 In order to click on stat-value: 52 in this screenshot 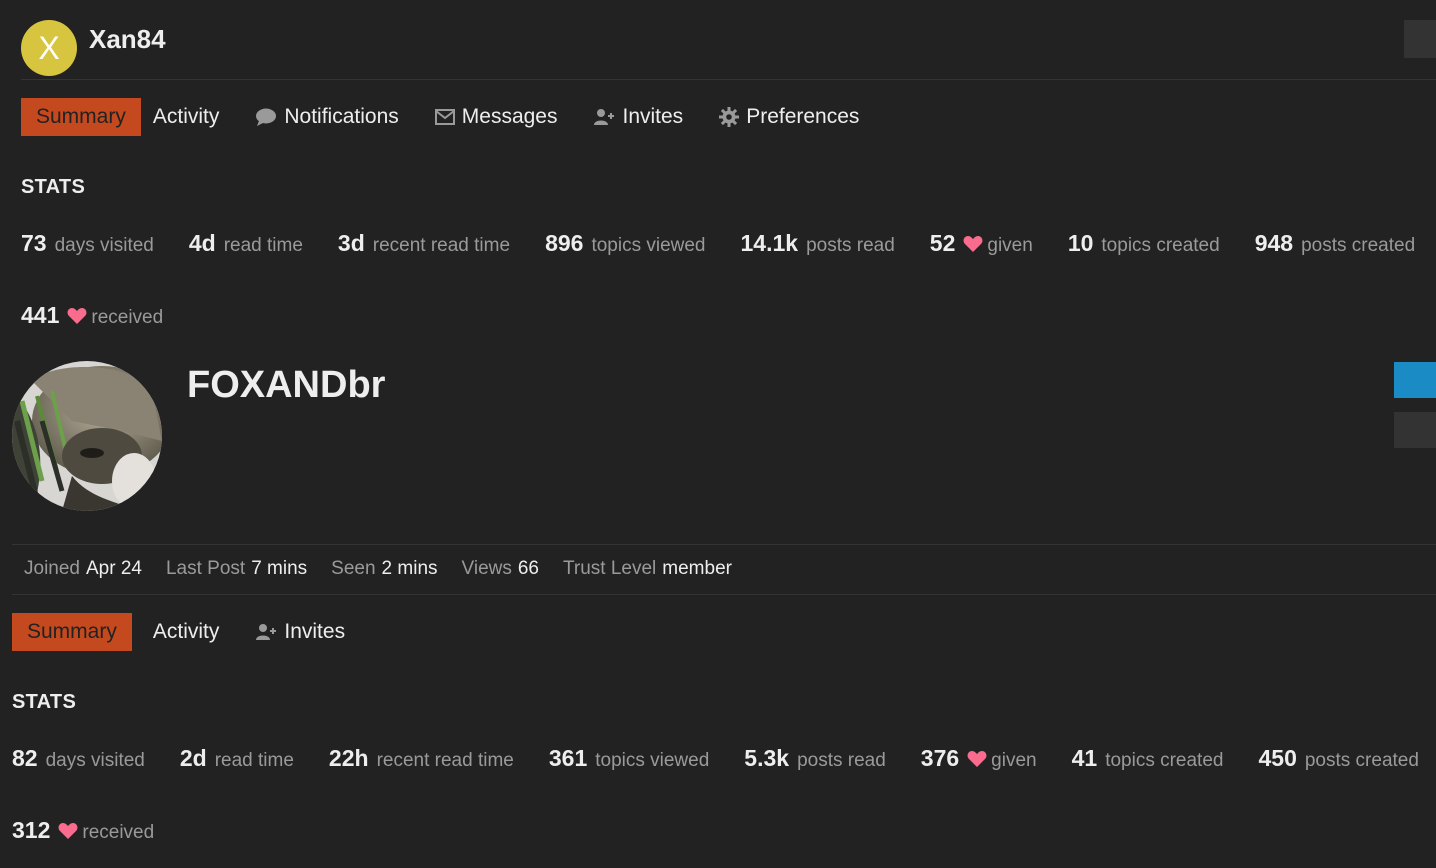, I will do `click(942, 243)`.